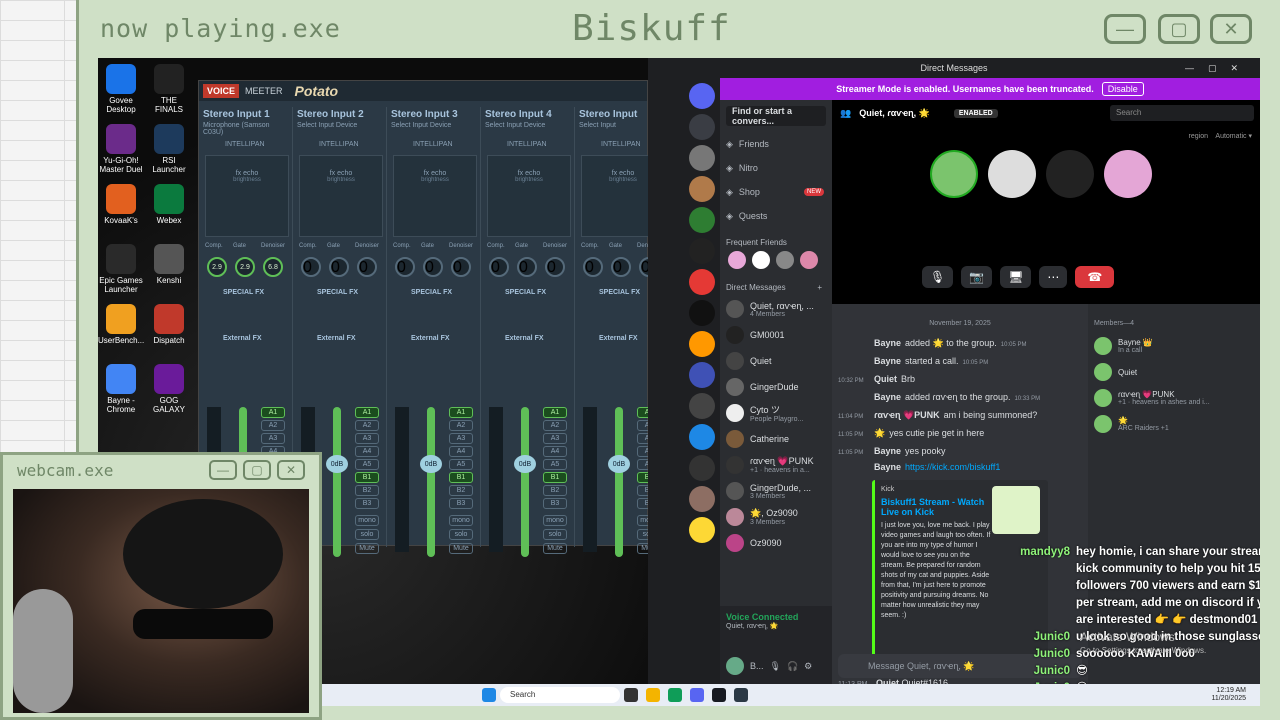 This screenshot has height=720, width=1280. Describe the element at coordinates (169, 264) in the screenshot. I see `desktop-icon: Kenshi` at that location.